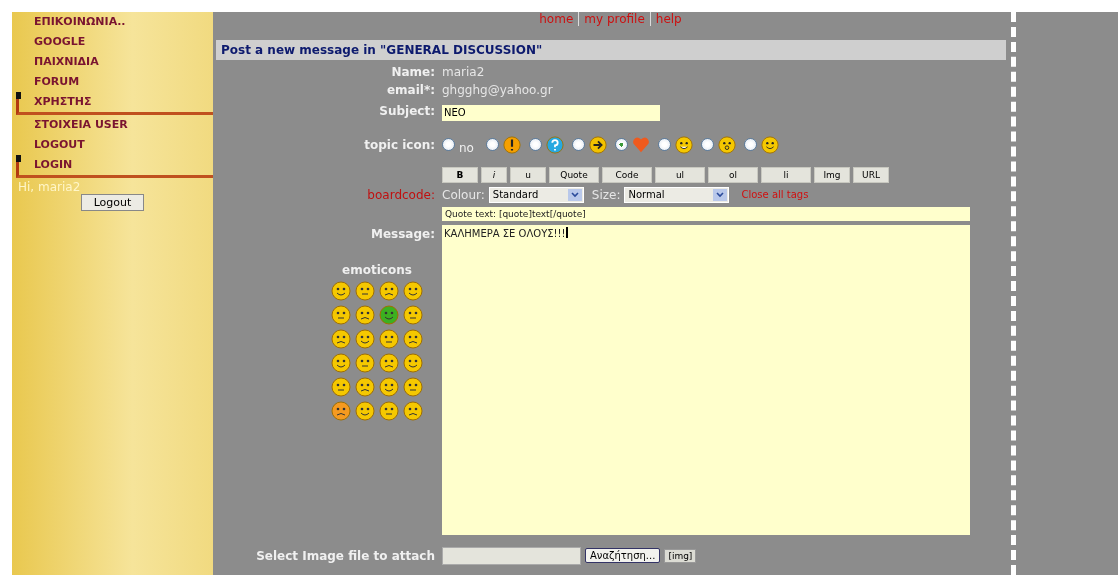  Describe the element at coordinates (611, 50) in the screenshot. I see `page-heading: Post a new message in "GENERAL DISCUSSION"` at that location.